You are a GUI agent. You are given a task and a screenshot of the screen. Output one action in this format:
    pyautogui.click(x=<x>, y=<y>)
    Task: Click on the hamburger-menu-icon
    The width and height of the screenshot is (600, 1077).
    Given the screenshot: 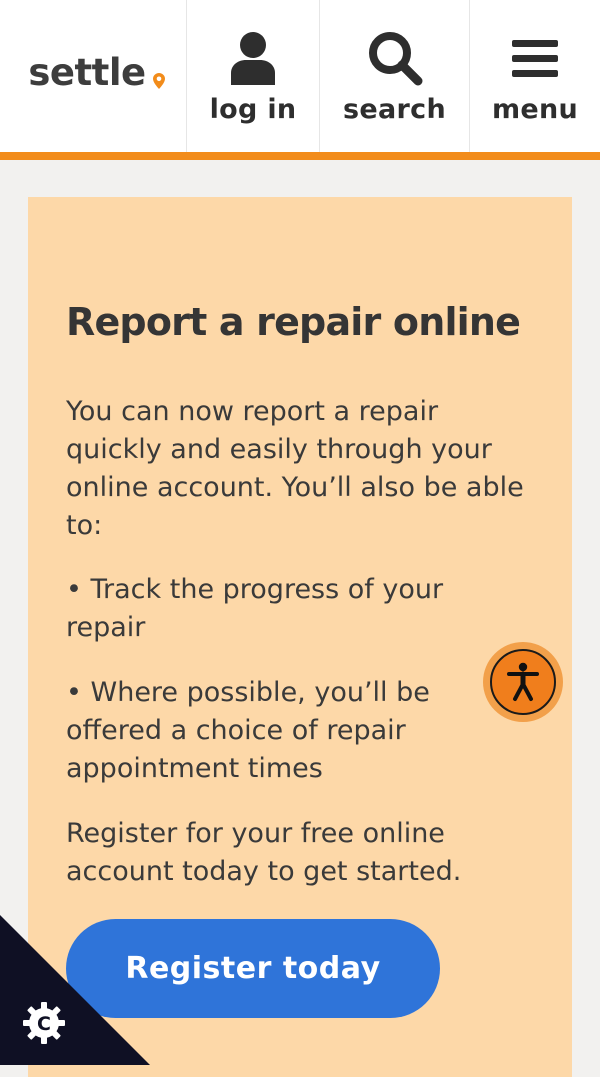 What is the action you would take?
    pyautogui.click(x=535, y=58)
    